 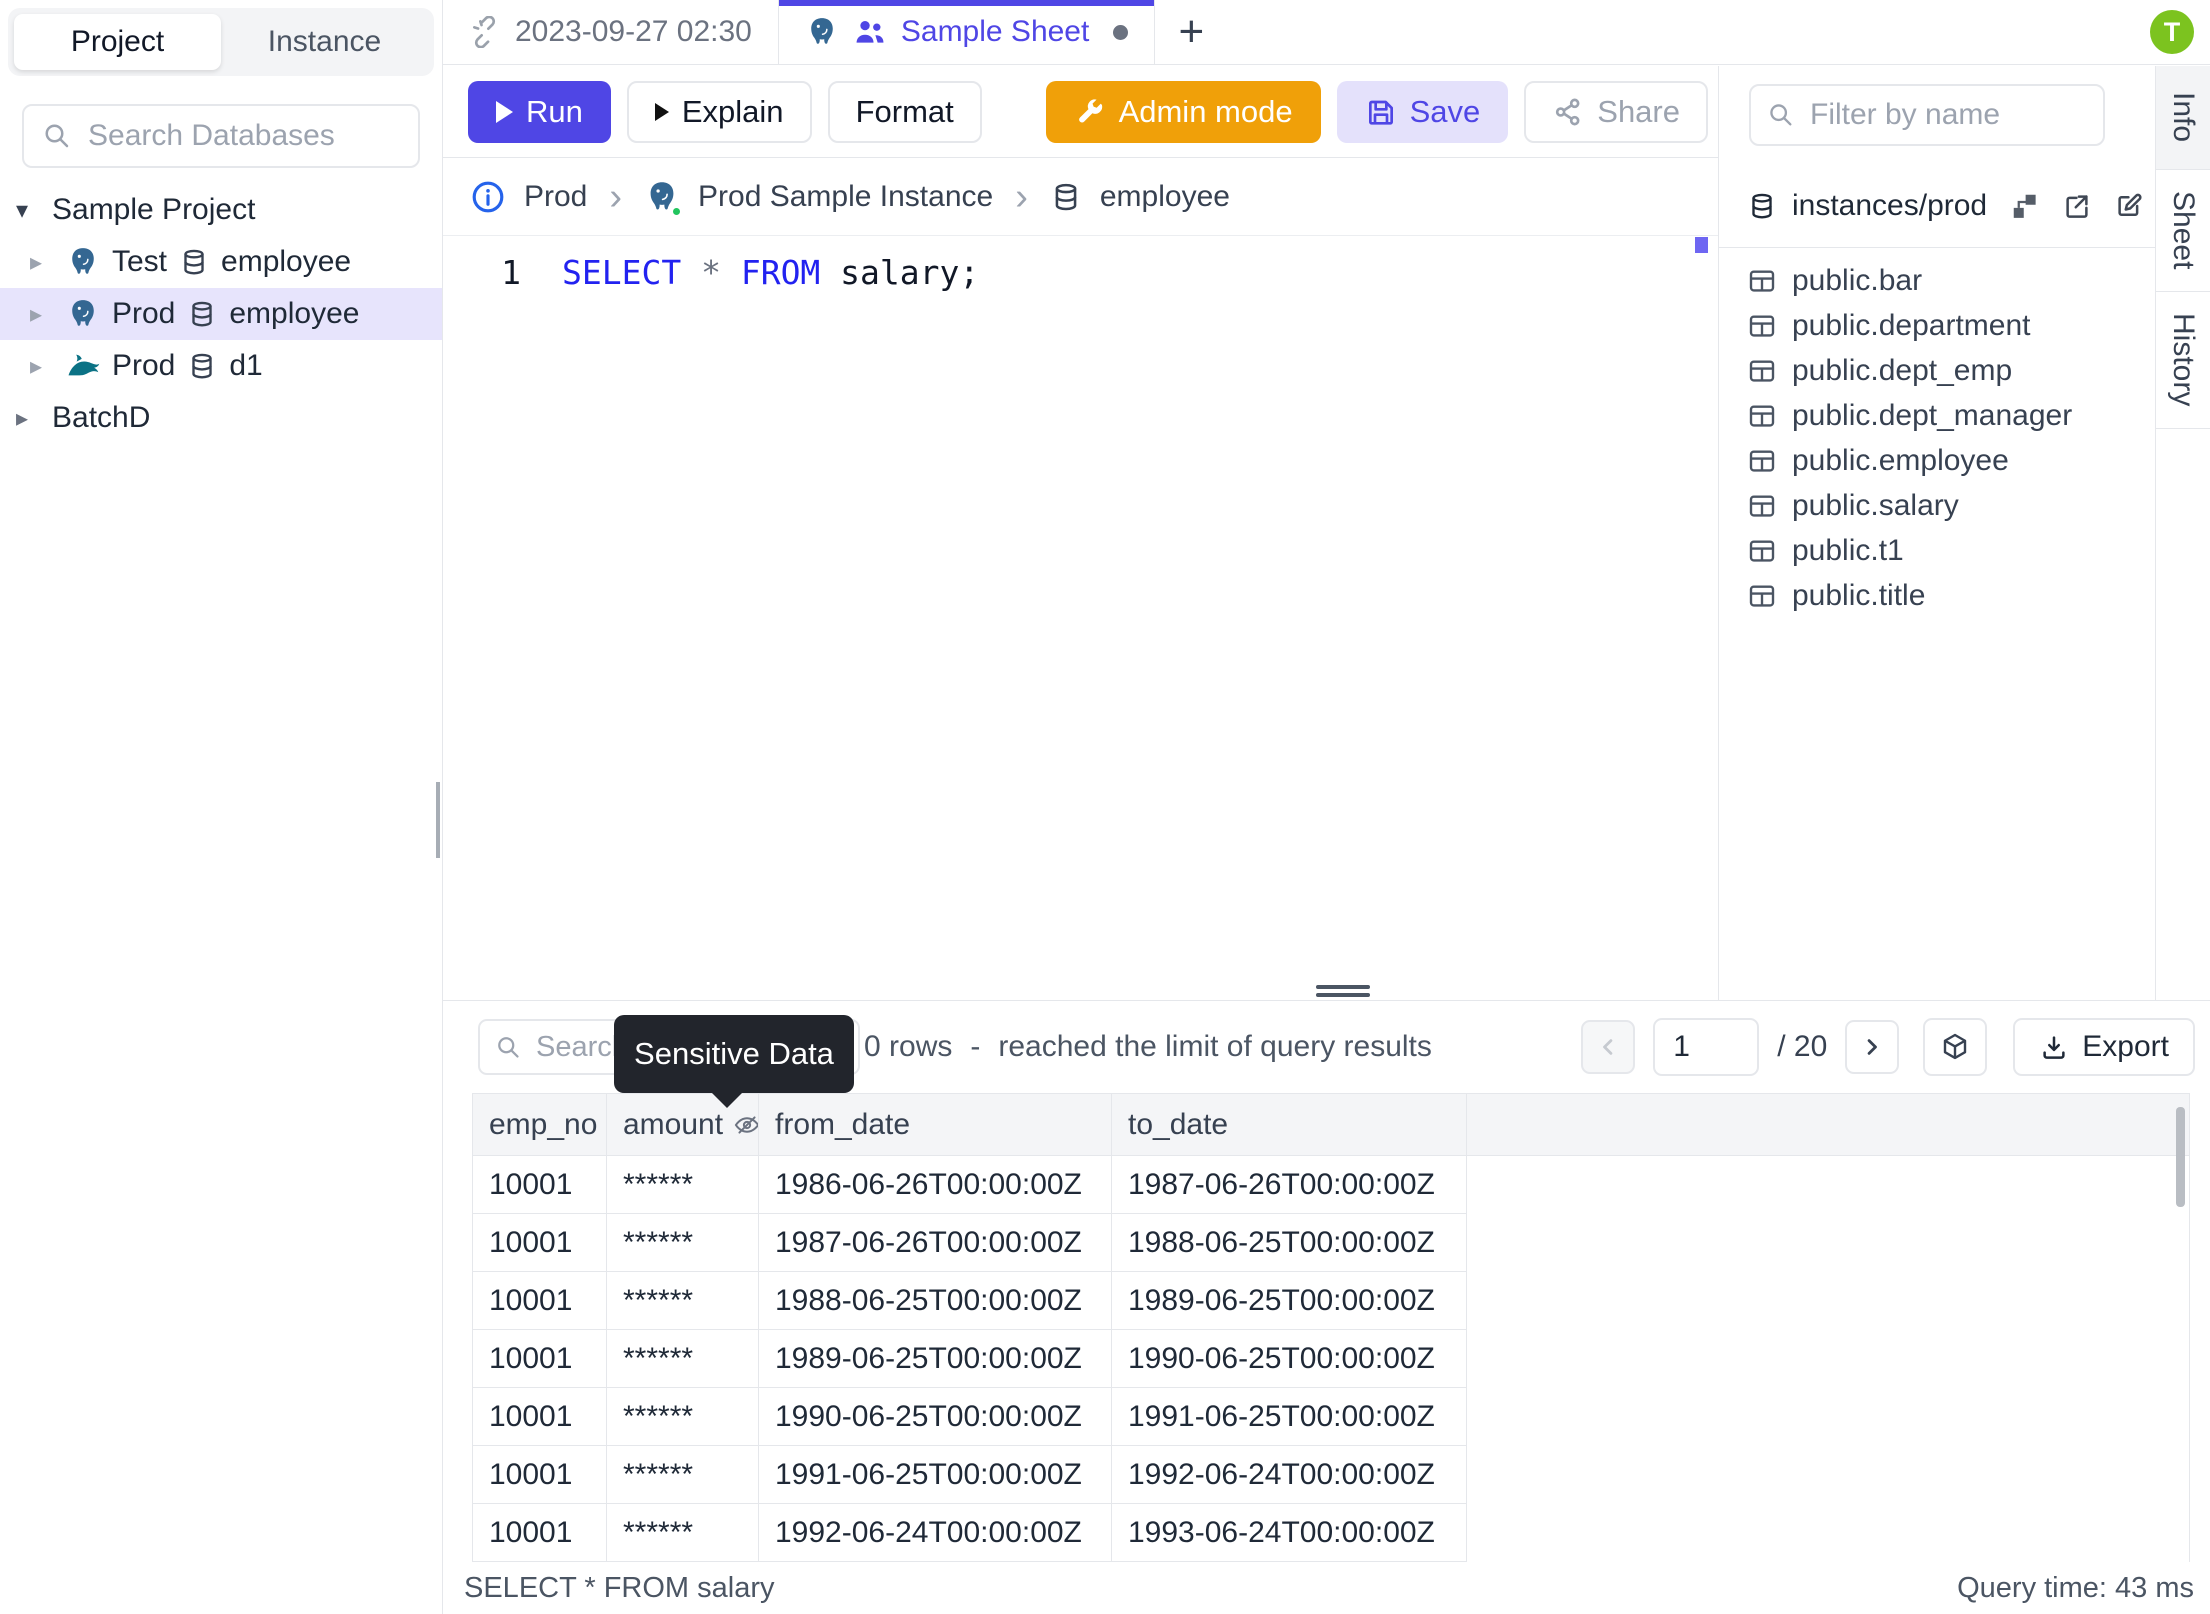 What do you see at coordinates (1937, 370) in the screenshot?
I see `table-item: public.dept_emp` at bounding box center [1937, 370].